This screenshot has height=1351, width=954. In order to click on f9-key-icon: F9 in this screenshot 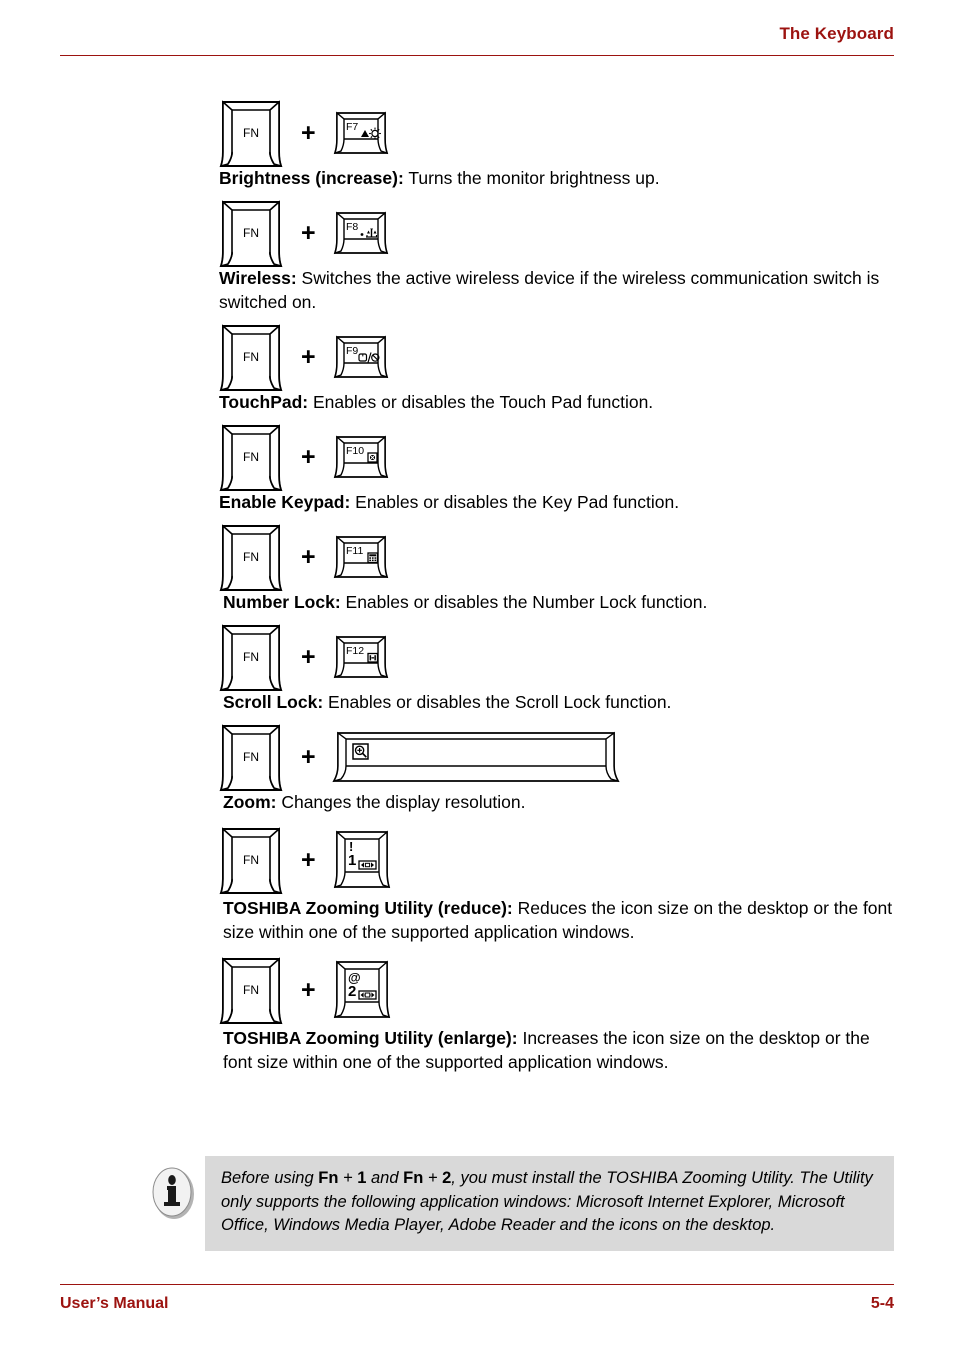, I will do `click(360, 357)`.